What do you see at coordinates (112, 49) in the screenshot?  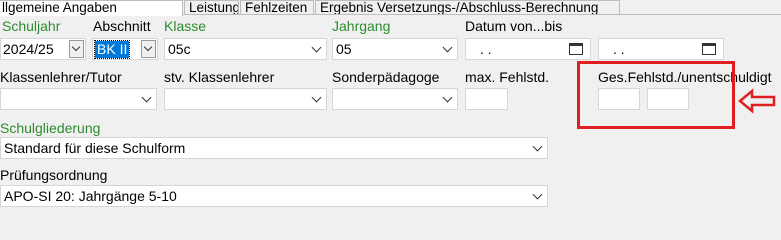 I see `abschnitt-value: BK II` at bounding box center [112, 49].